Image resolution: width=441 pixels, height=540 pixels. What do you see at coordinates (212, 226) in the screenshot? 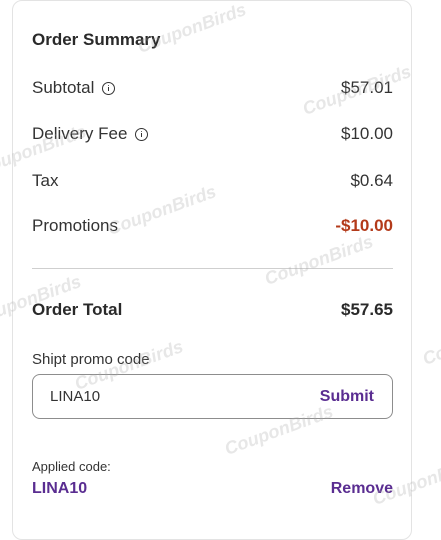
I see `promotions-row: Promotions -$10.00` at bounding box center [212, 226].